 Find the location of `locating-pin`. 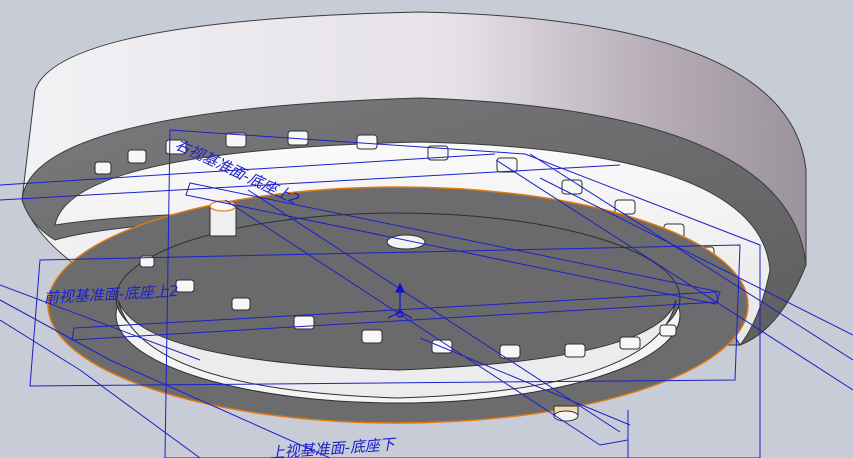

locating-pin is located at coordinates (223, 218).